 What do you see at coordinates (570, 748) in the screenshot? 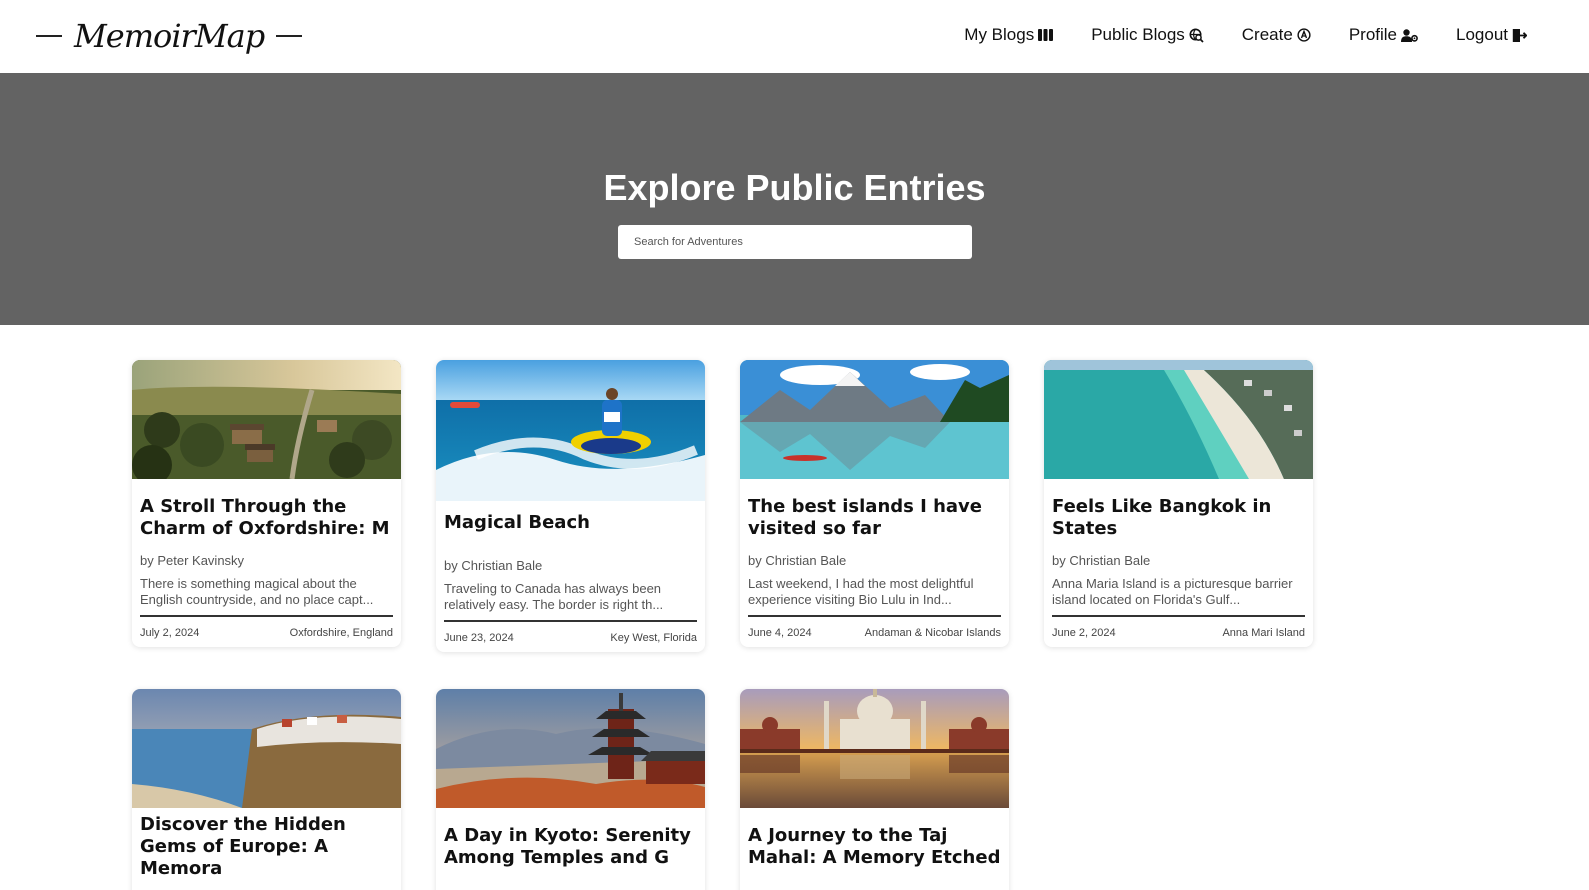
I see `card-image-kyoto-pagoda` at bounding box center [570, 748].